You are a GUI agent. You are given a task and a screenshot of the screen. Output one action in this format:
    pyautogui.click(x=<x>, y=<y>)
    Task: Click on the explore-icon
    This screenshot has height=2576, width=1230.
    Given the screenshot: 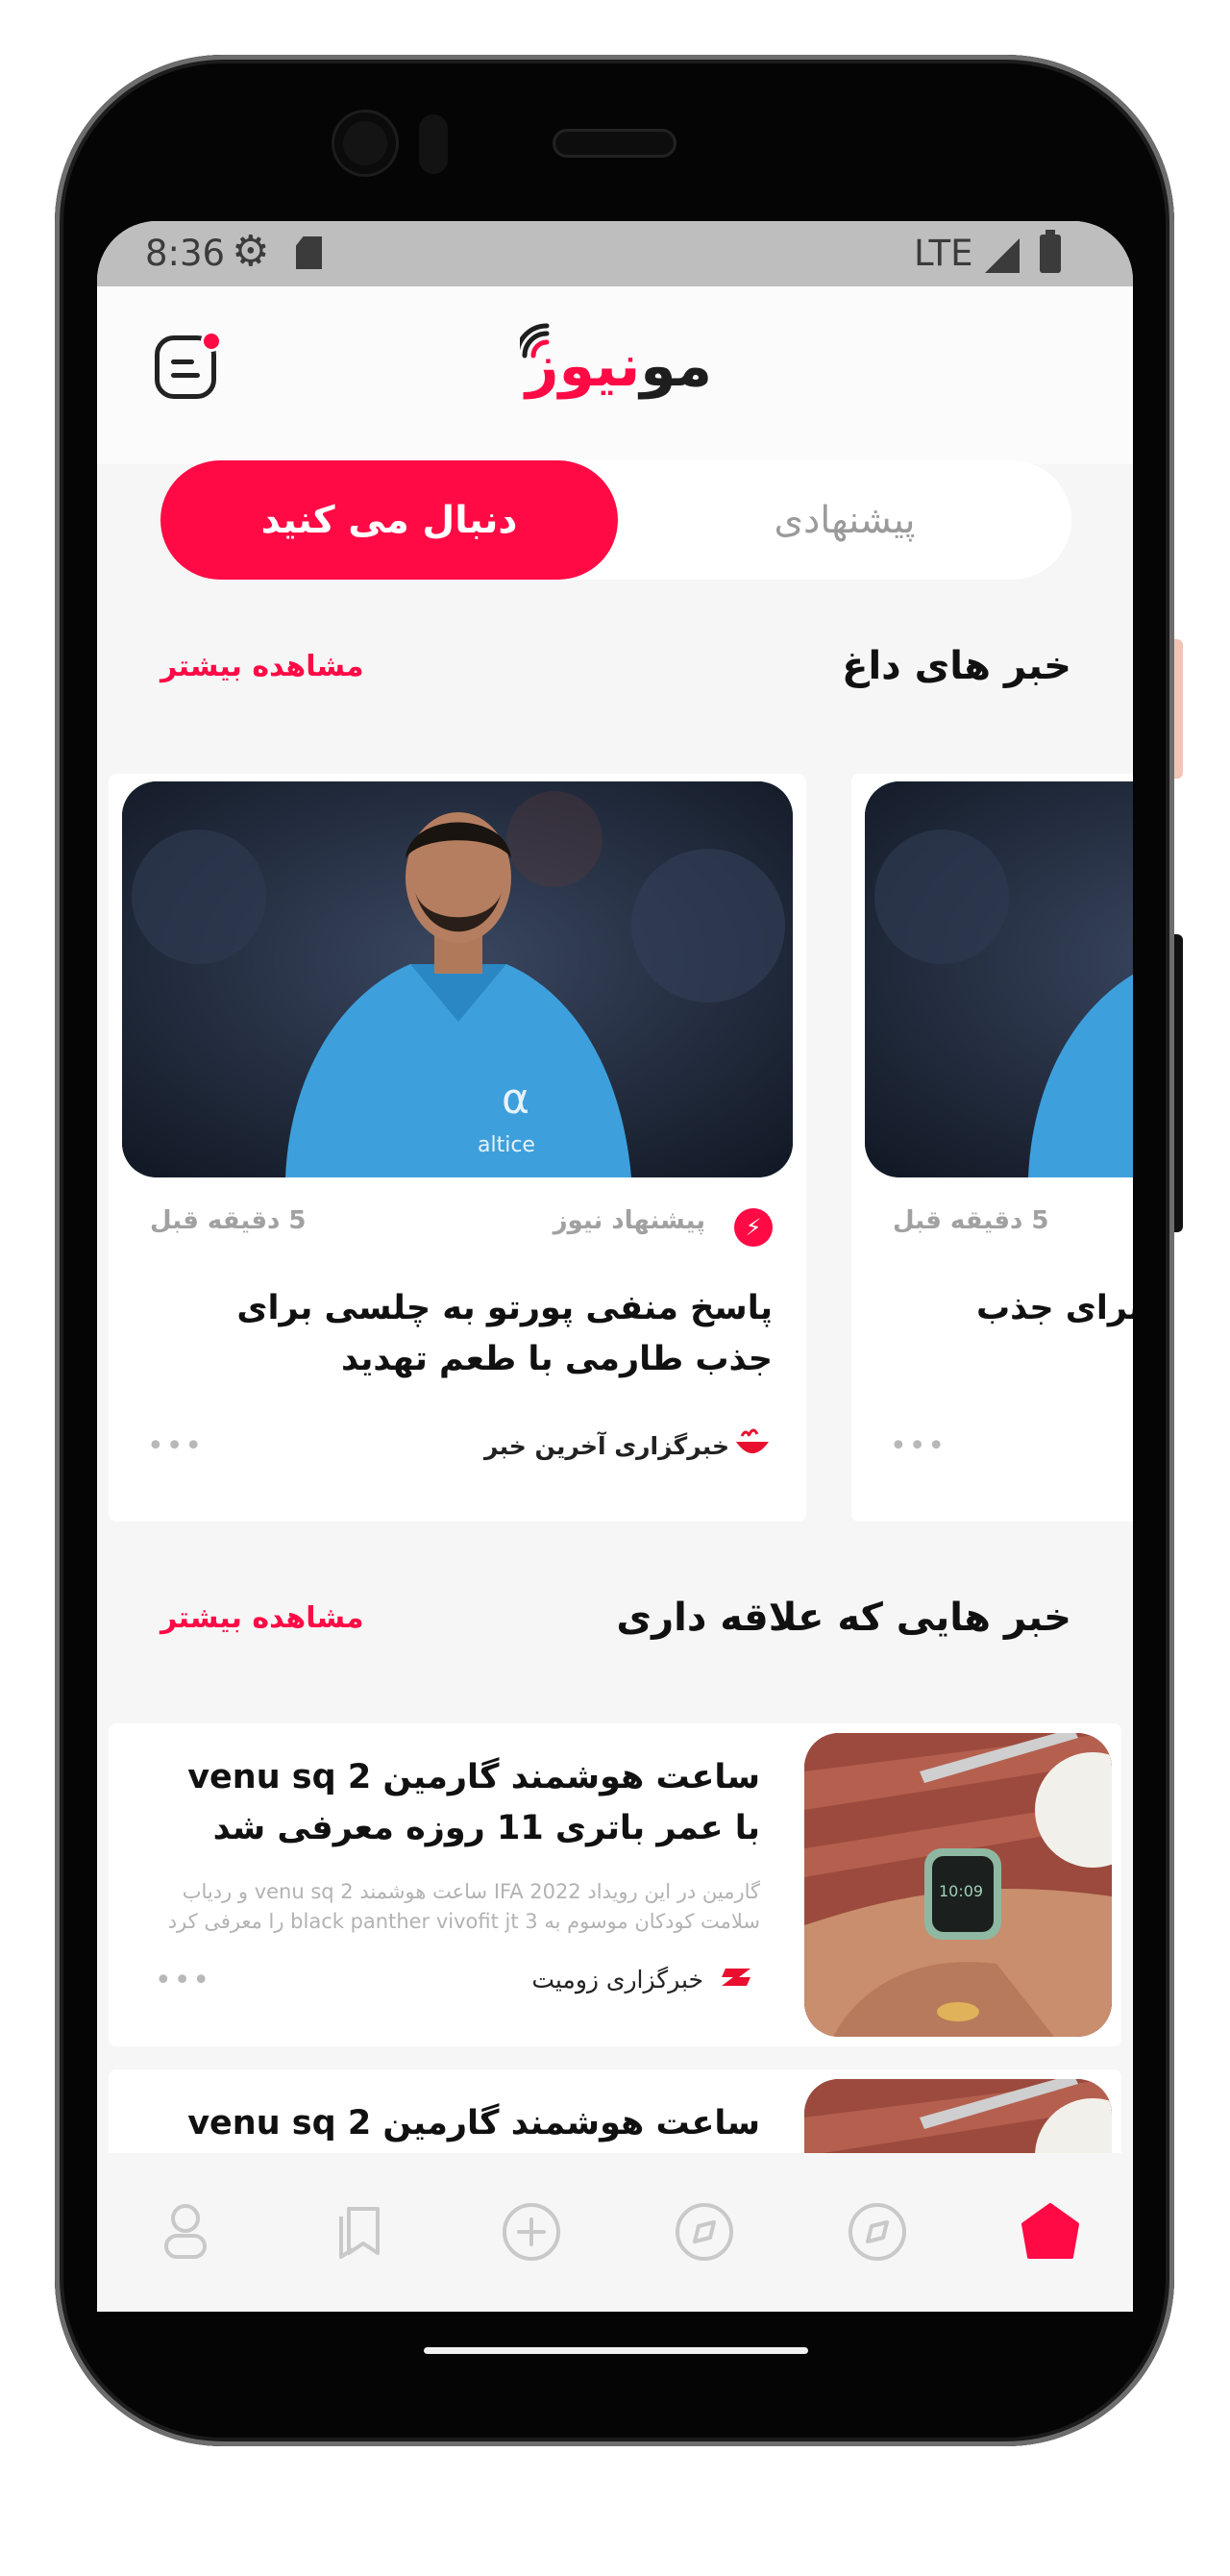 What is the action you would take?
    pyautogui.click(x=705, y=2232)
    